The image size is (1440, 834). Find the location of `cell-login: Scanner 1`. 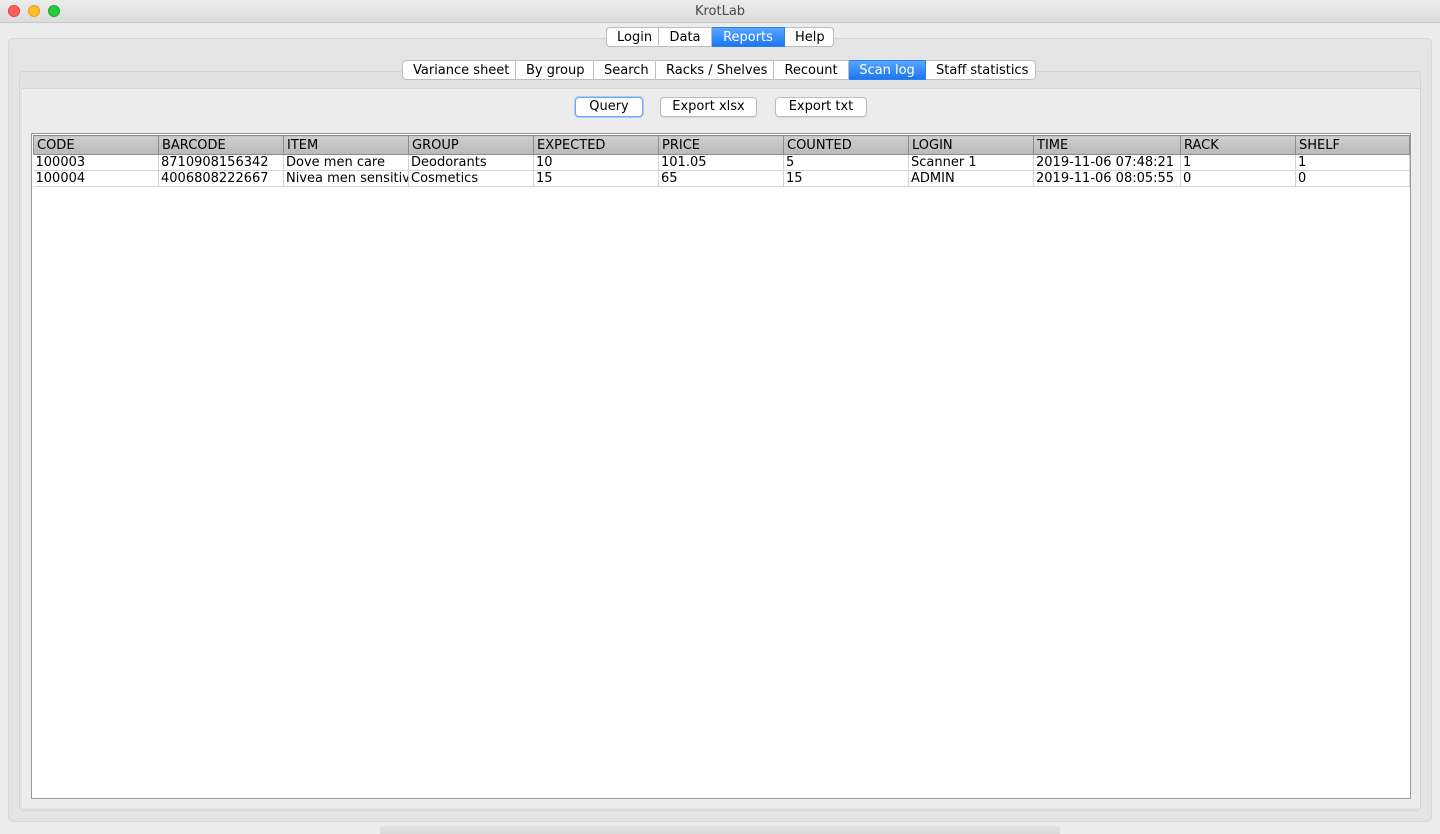

cell-login: Scanner 1 is located at coordinates (971, 162).